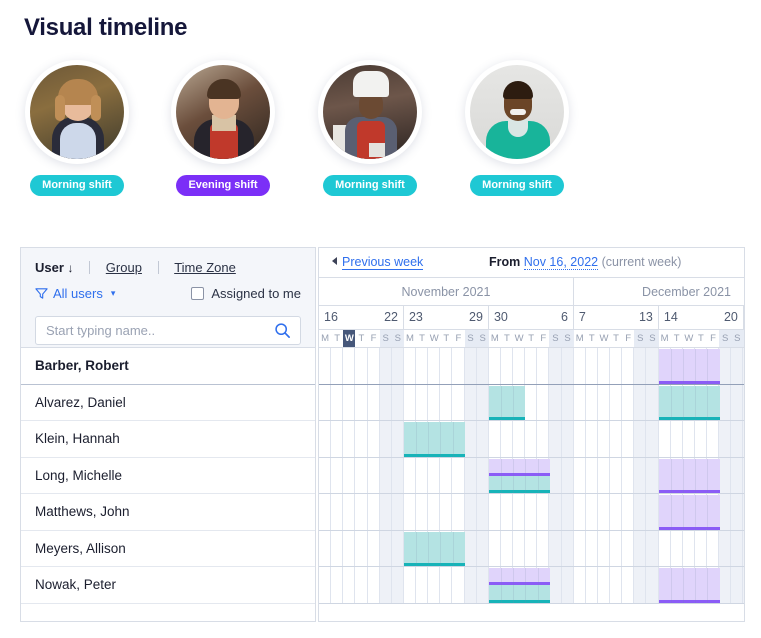  Describe the element at coordinates (531, 338) in the screenshot. I see `day-cell-w2-d3: T` at that location.